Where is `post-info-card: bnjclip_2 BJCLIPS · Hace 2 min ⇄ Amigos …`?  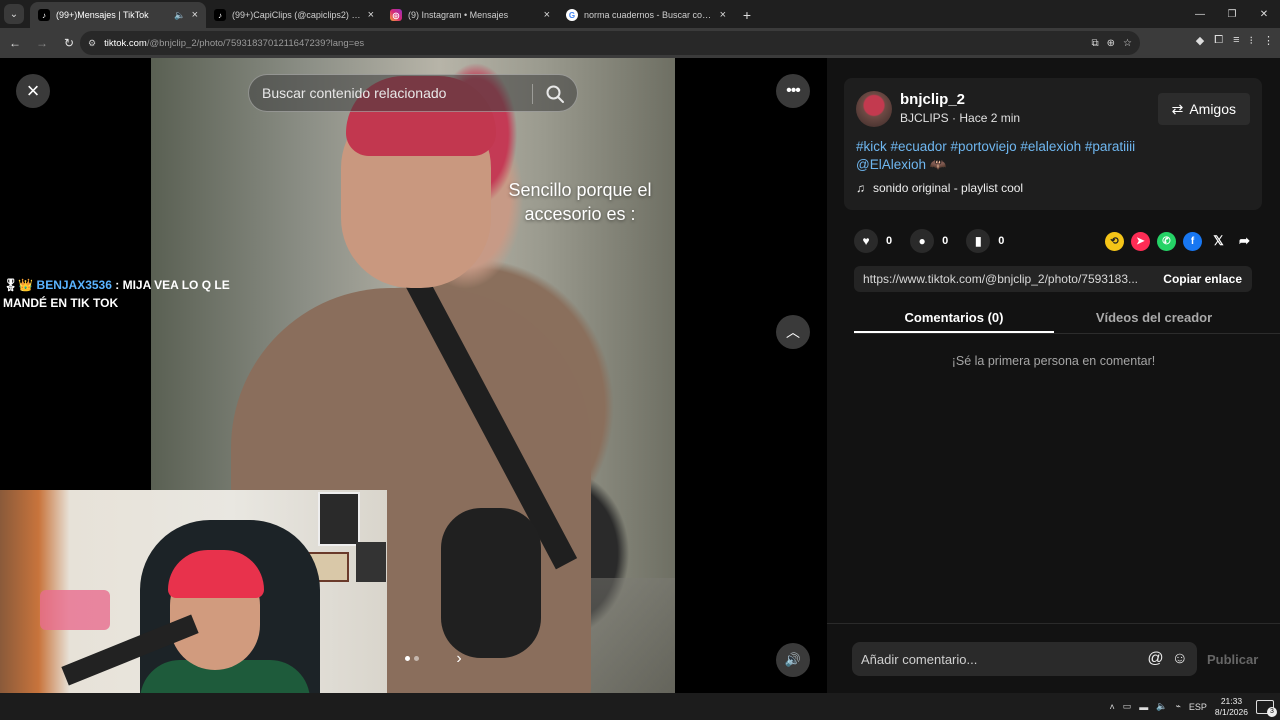 post-info-card: bnjclip_2 BJCLIPS · Hace 2 min ⇄ Amigos … is located at coordinates (1053, 144).